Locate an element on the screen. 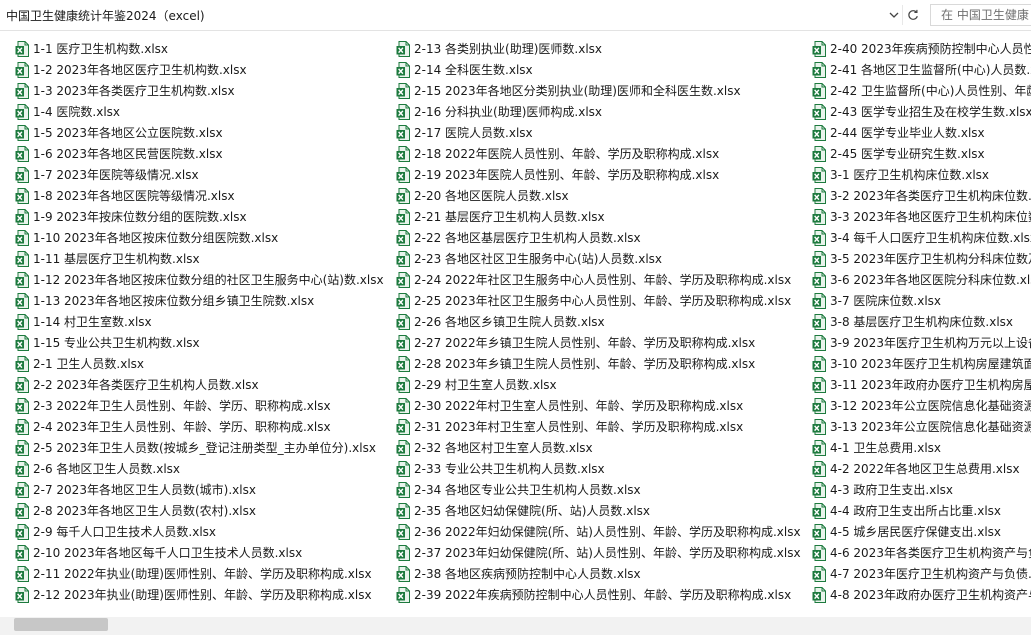 The width and height of the screenshot is (1031, 635). file-name: 2-8 2023年各地区卫生人员数(农村).xlsx is located at coordinates (144, 510).